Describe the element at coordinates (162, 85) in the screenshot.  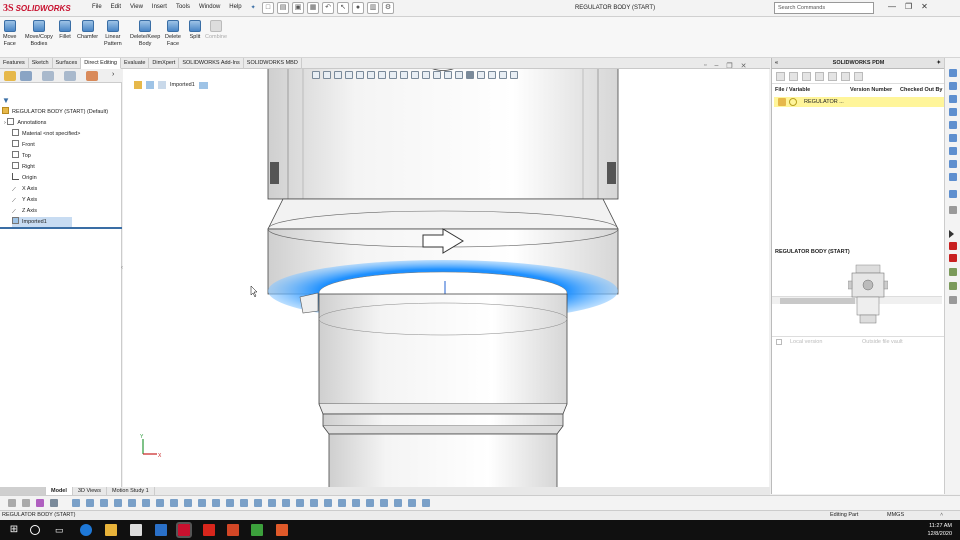
I see `feature-icon` at that location.